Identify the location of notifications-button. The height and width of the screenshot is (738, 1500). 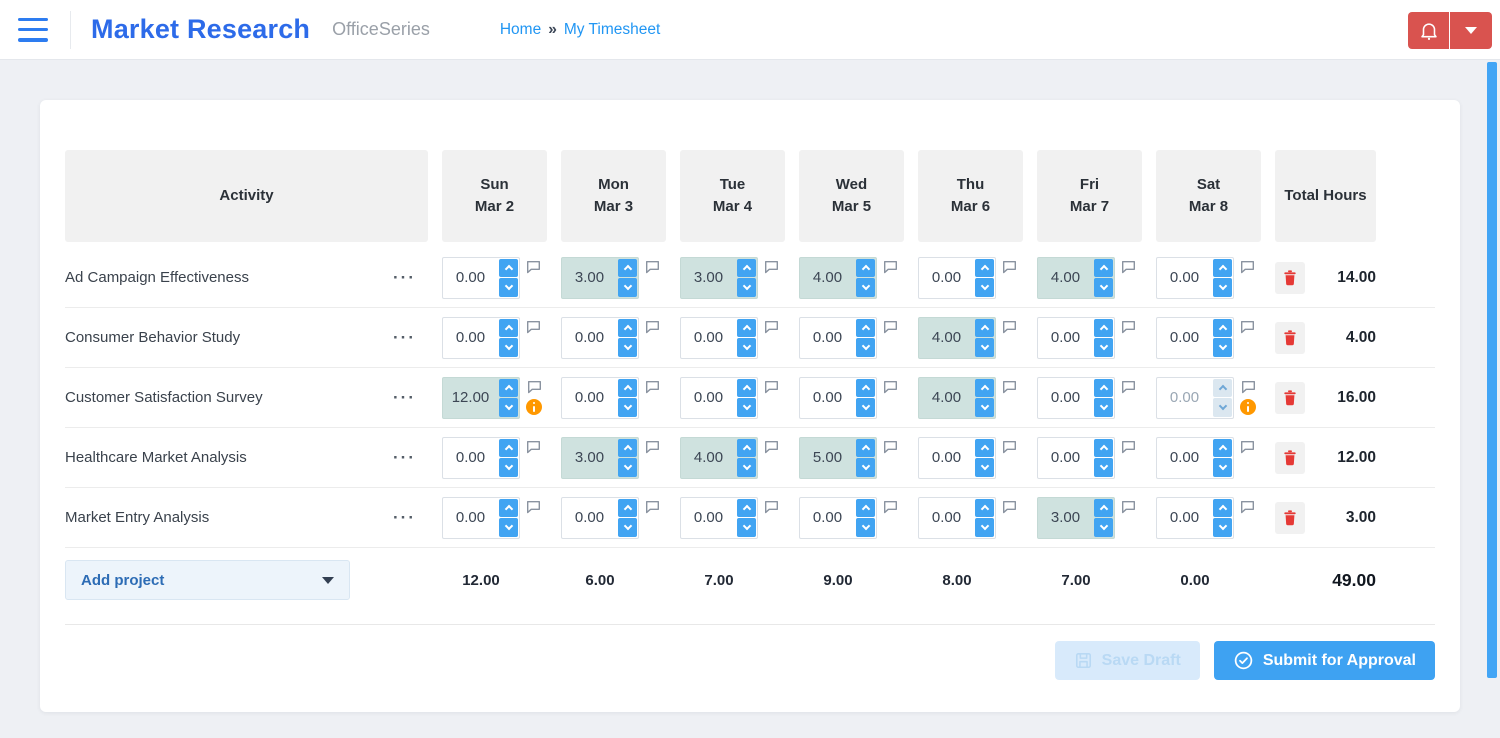
(1429, 30).